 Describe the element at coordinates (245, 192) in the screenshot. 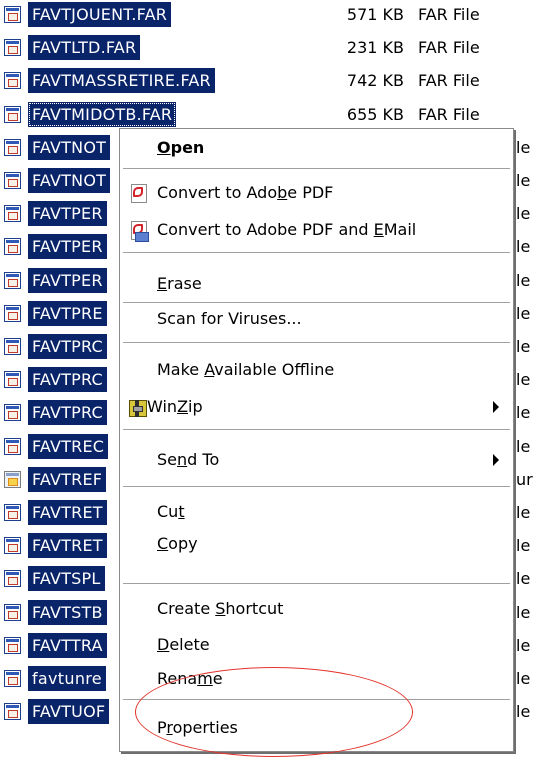

I see `menu-item-convert-to-pdf-label: Convert to Adobe PDF` at that location.